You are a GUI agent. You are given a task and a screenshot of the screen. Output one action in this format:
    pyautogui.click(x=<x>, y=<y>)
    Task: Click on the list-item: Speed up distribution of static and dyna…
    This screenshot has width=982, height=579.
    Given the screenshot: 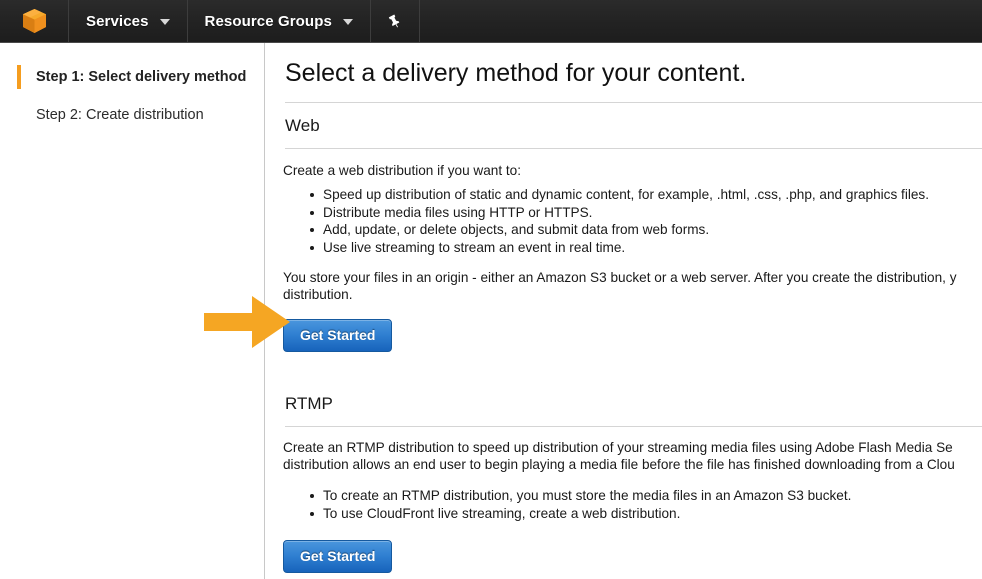 What is the action you would take?
    pyautogui.click(x=646, y=195)
    